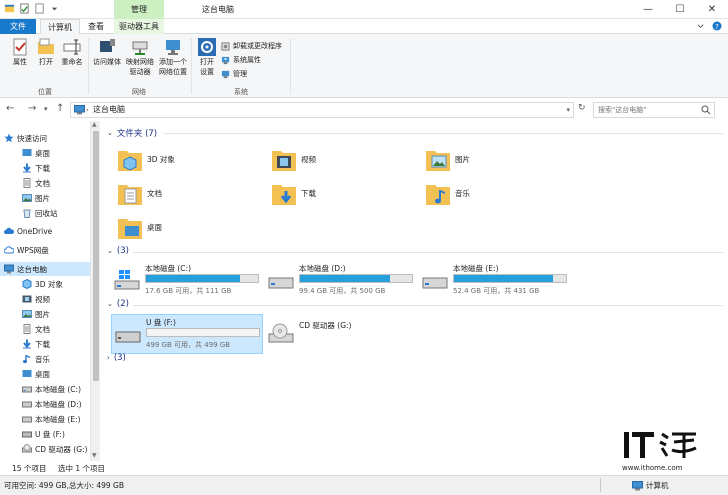  Describe the element at coordinates (32, 108) in the screenshot. I see `forward-arrow-icon: →` at that location.